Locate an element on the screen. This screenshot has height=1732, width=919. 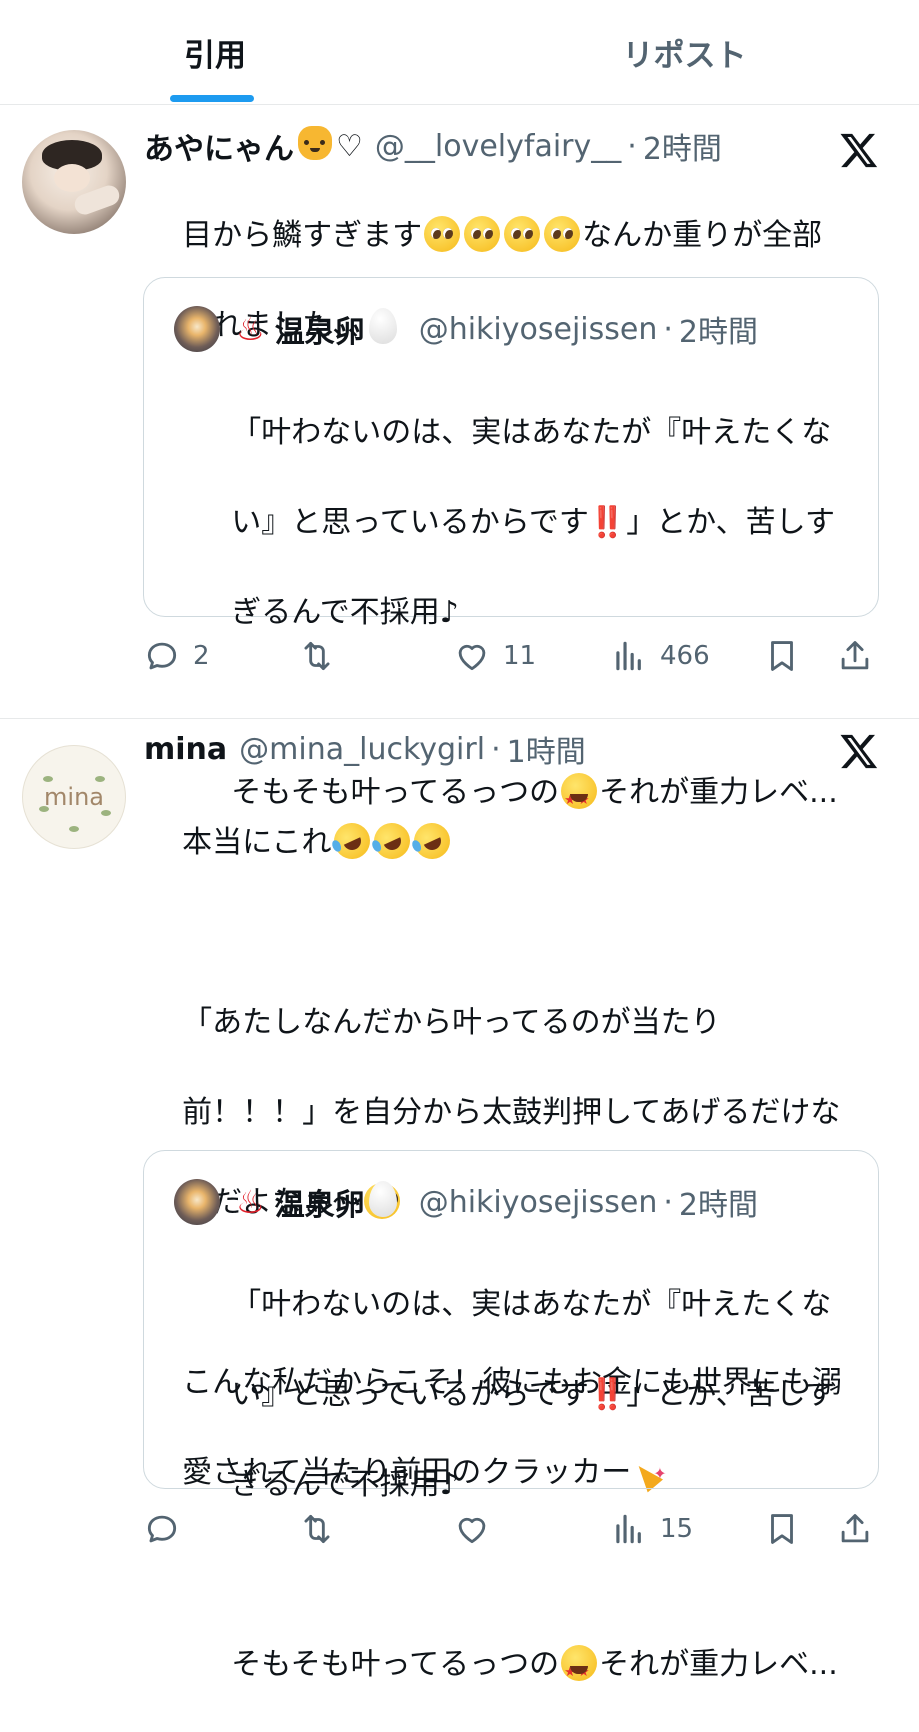
avatar: mina is located at coordinates (74, 797).